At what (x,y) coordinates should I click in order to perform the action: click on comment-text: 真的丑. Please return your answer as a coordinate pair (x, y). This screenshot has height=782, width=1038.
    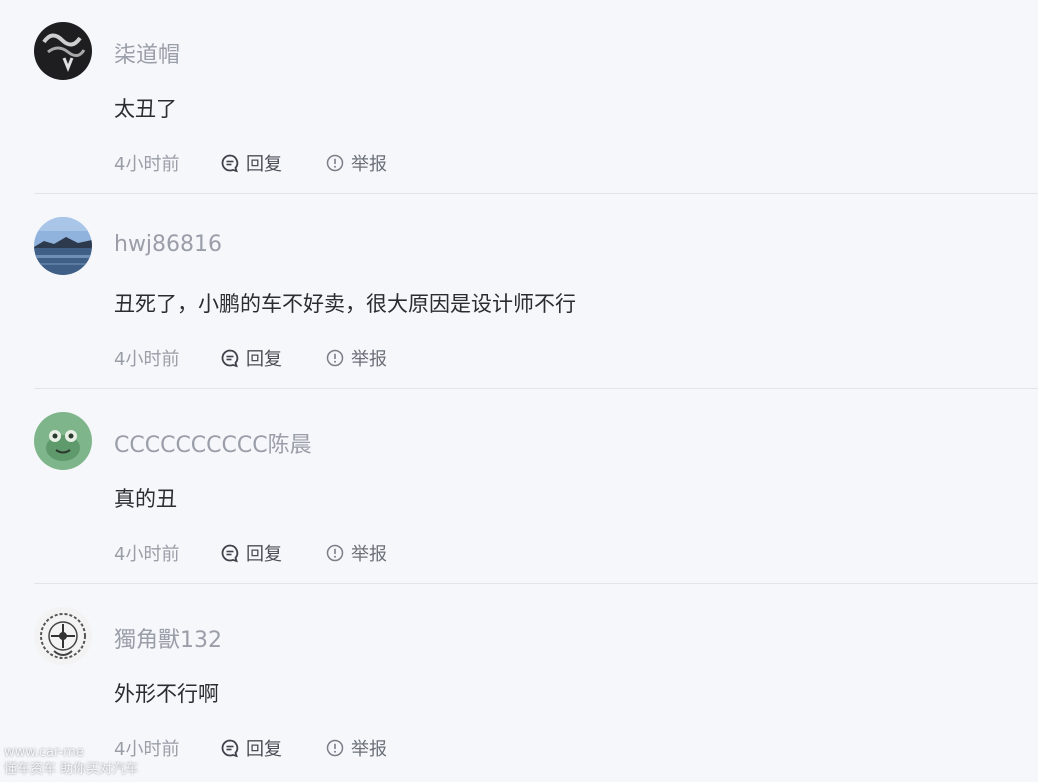
    Looking at the image, I should click on (145, 499).